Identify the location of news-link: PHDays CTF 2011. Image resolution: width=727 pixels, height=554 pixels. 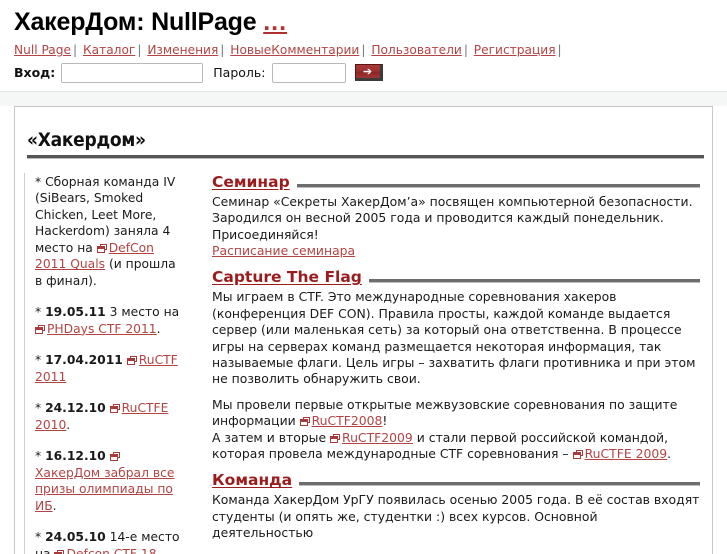
(102, 329).